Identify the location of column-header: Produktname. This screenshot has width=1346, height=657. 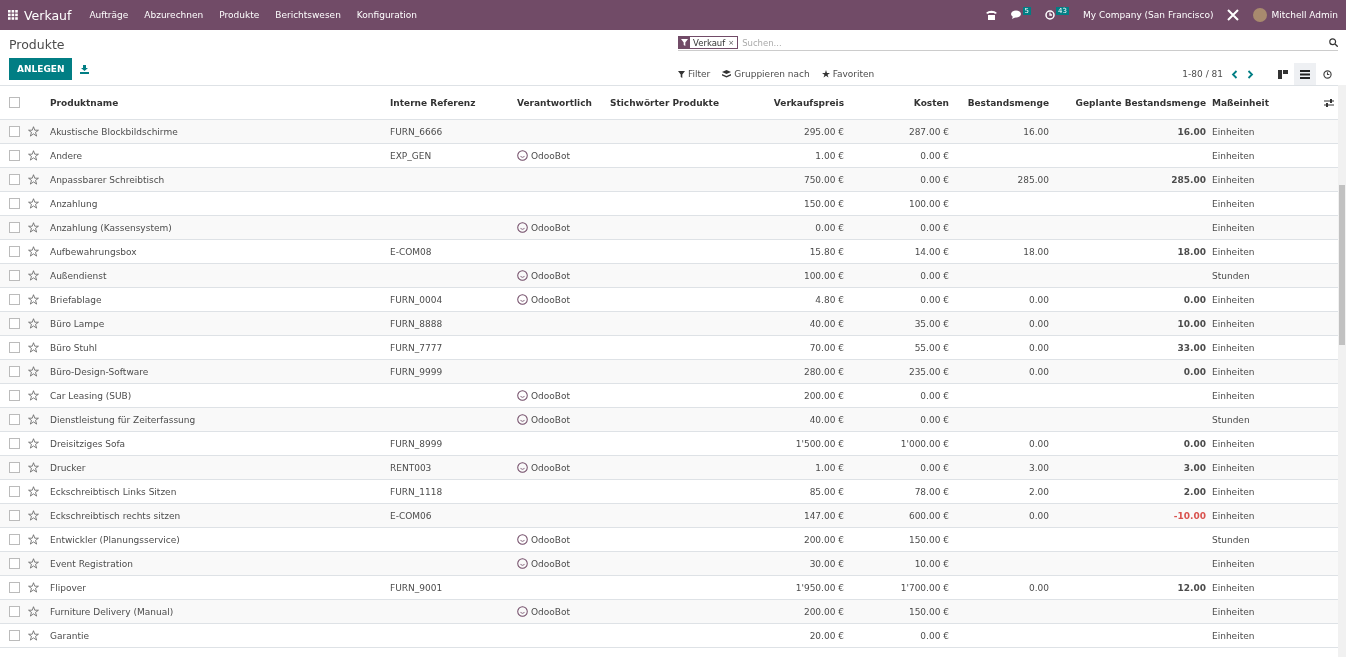
(220, 102).